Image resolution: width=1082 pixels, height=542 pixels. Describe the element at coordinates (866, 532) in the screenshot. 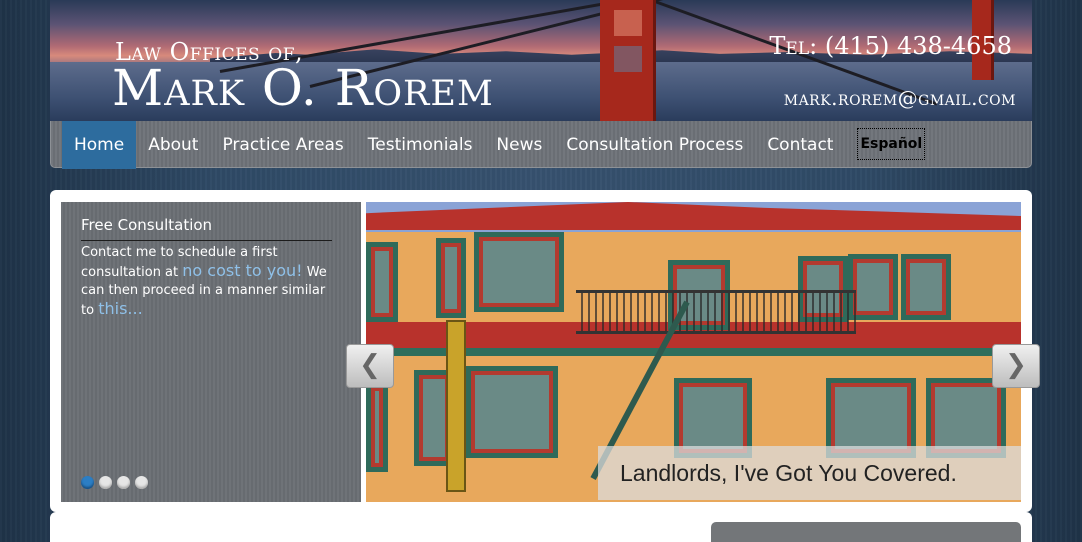

I see `sidebar-panel` at that location.